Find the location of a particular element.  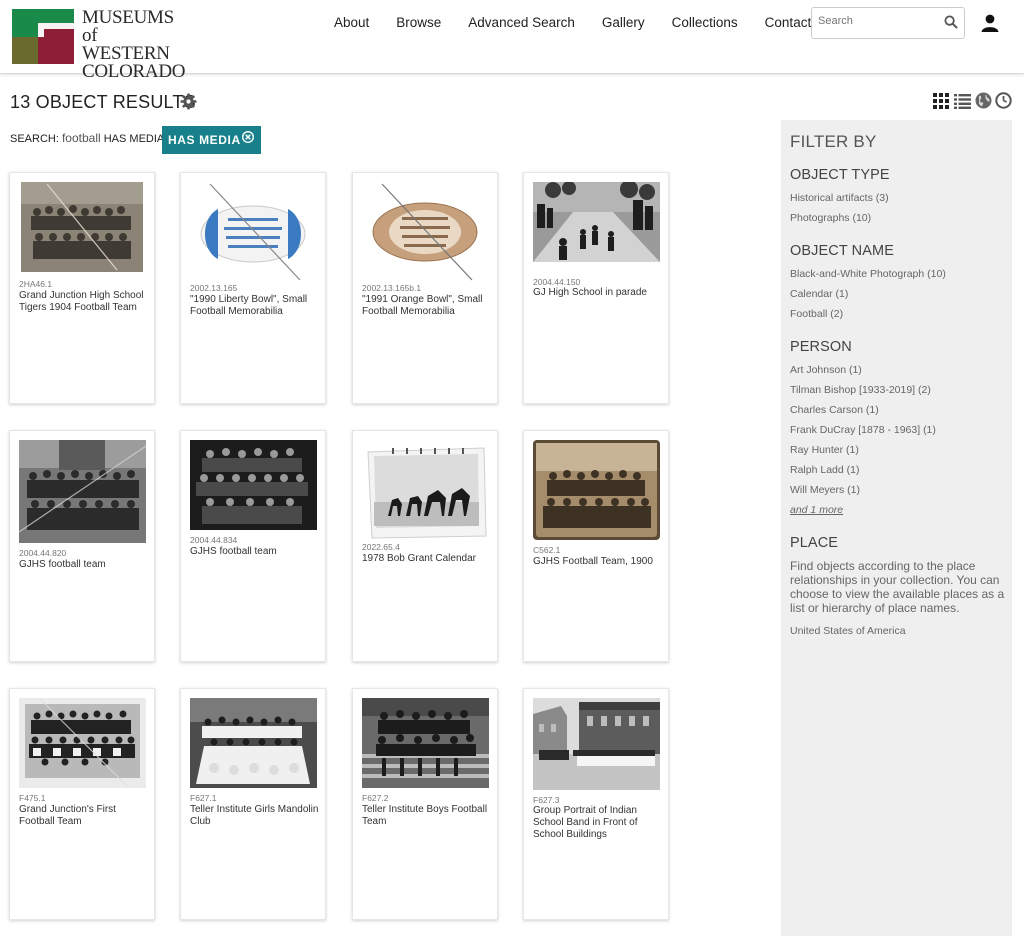

logo-line-3: COLORADO is located at coordinates (134, 71).